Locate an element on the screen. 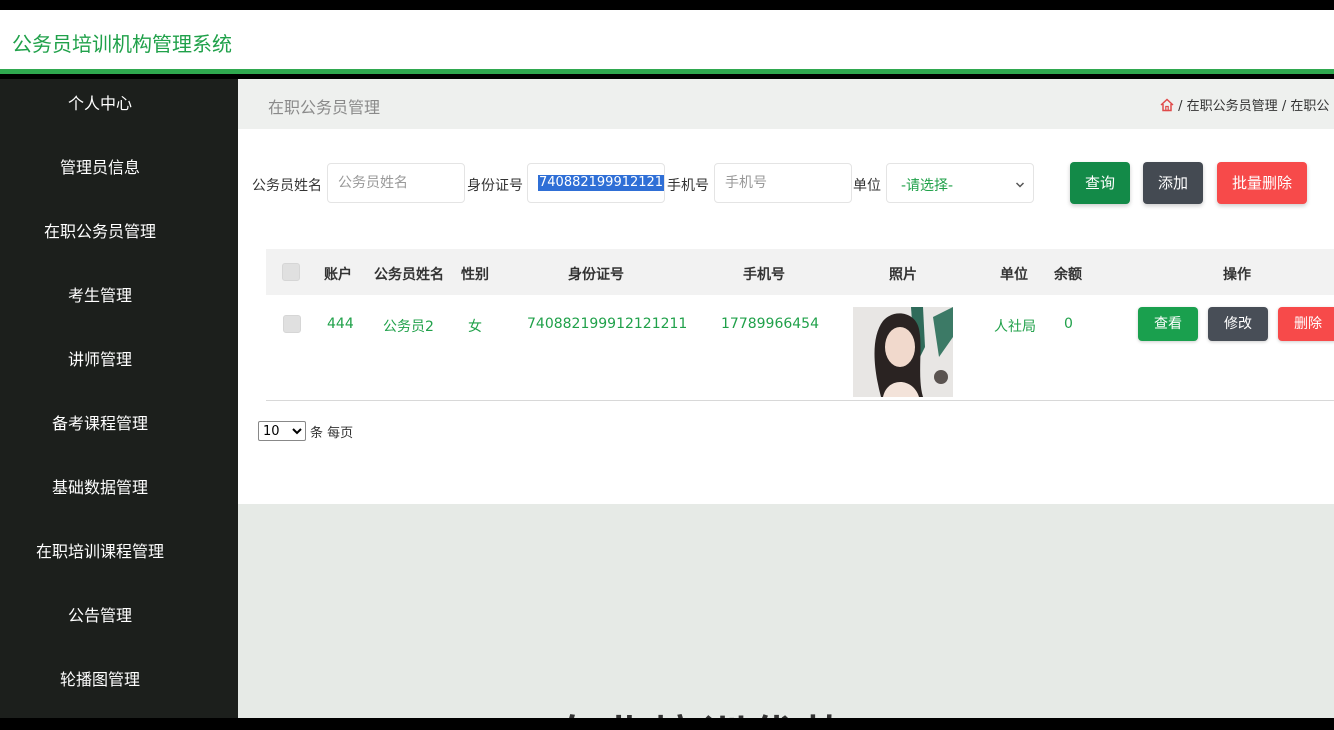  breadcrumb: / 在职公务员管理 / 在职公 is located at coordinates (1244, 104).